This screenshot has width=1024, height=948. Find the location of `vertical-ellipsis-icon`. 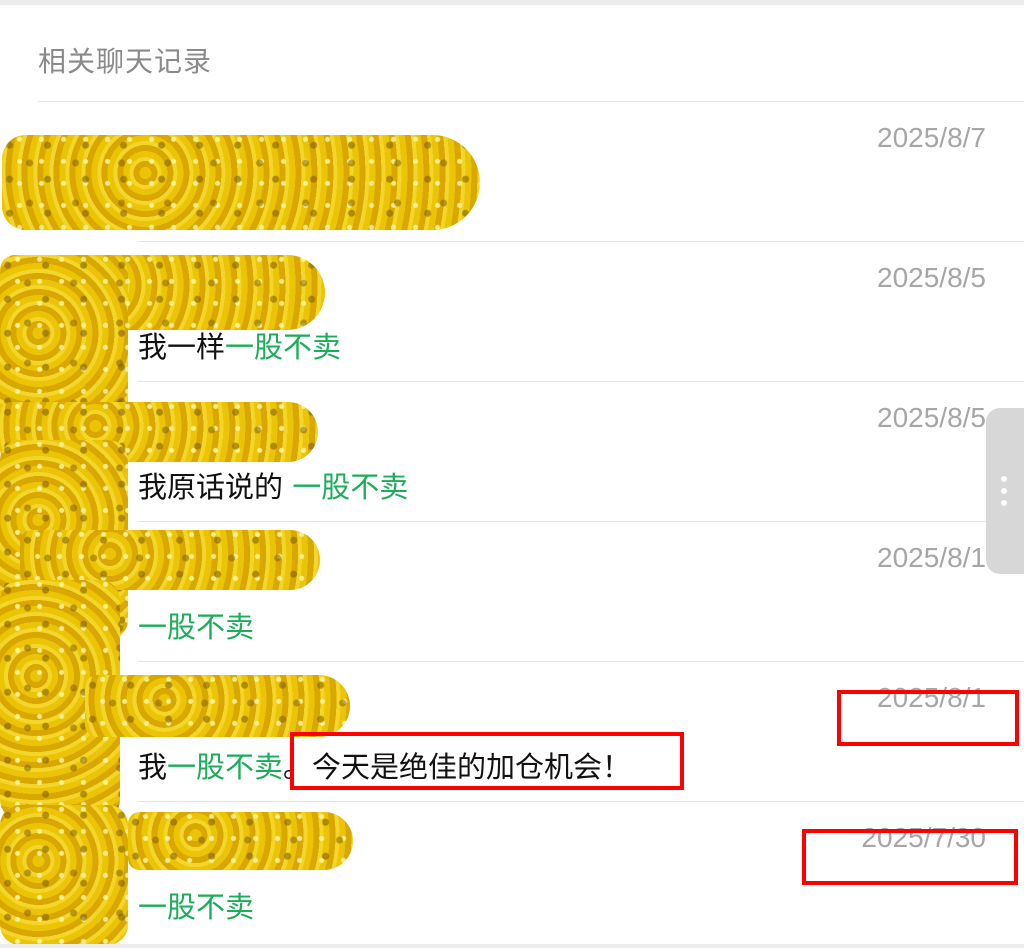

vertical-ellipsis-icon is located at coordinates (1004, 494).